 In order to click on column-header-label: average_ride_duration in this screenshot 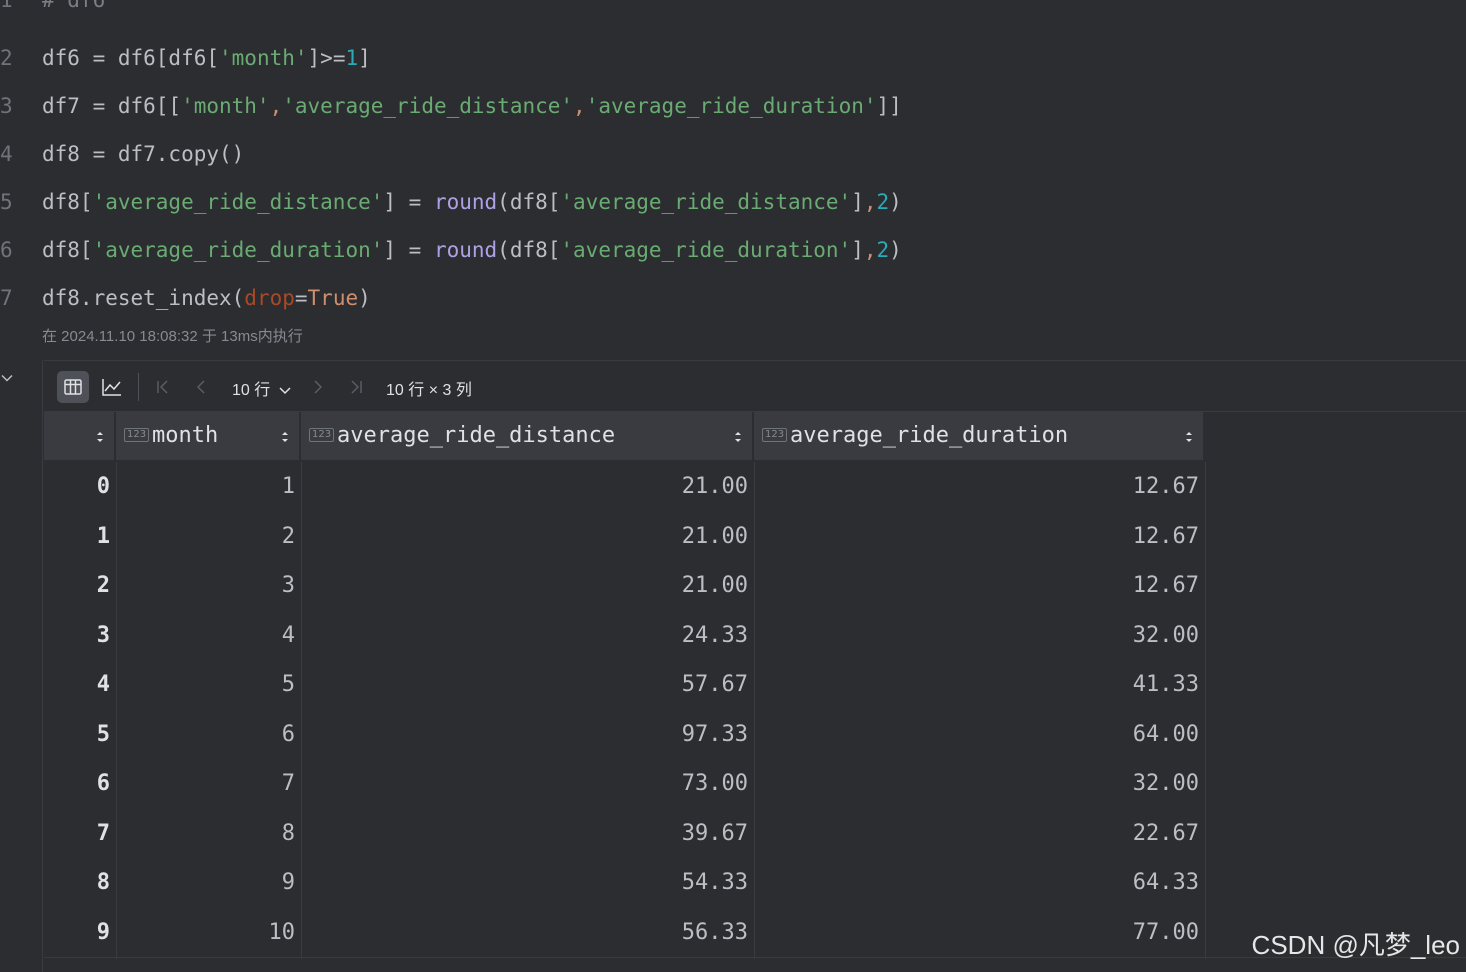, I will do `click(929, 435)`.